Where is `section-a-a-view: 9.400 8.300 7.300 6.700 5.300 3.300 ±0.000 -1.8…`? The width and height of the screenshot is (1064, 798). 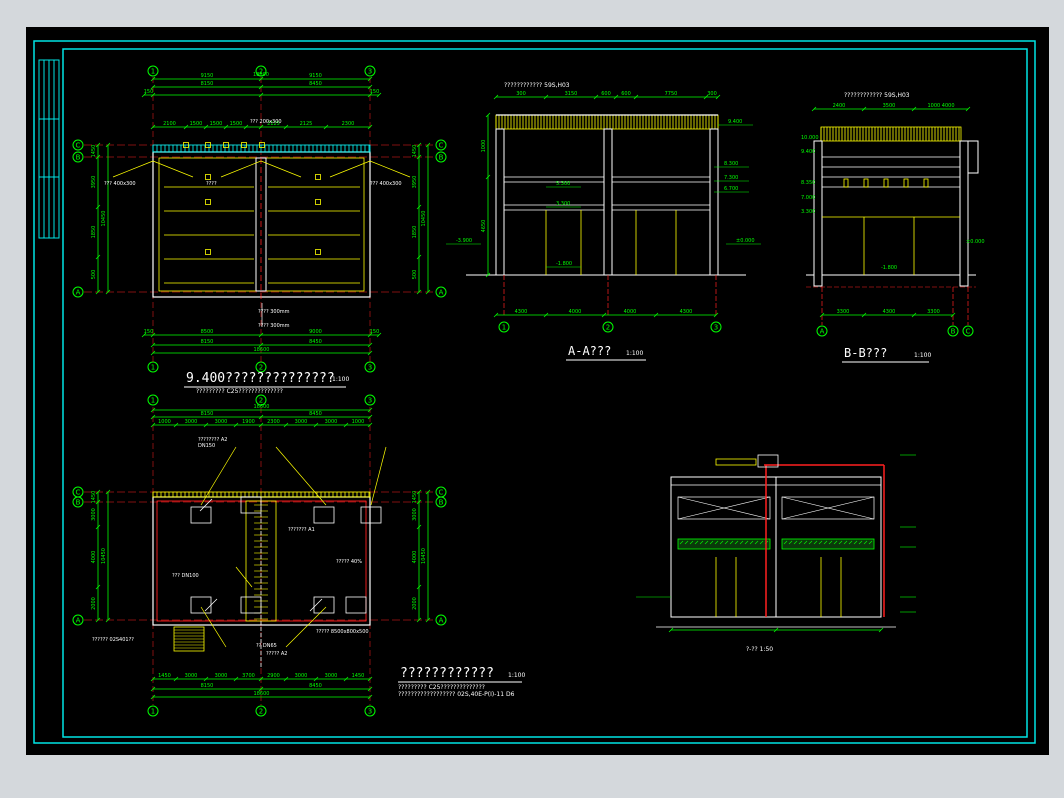
section-a-a-view: 9.400 8.300 7.300 6.700 5.300 3.300 ±0.000 -1.8… is located at coordinates (603, 212).